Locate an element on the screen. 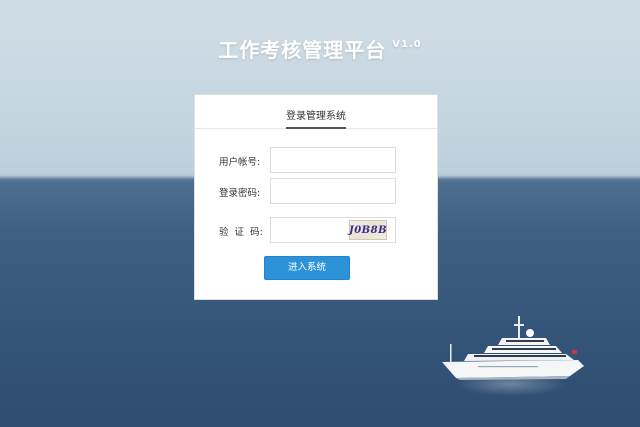 This screenshot has height=427, width=640. enter-system-button: 进入系统 is located at coordinates (307, 268).